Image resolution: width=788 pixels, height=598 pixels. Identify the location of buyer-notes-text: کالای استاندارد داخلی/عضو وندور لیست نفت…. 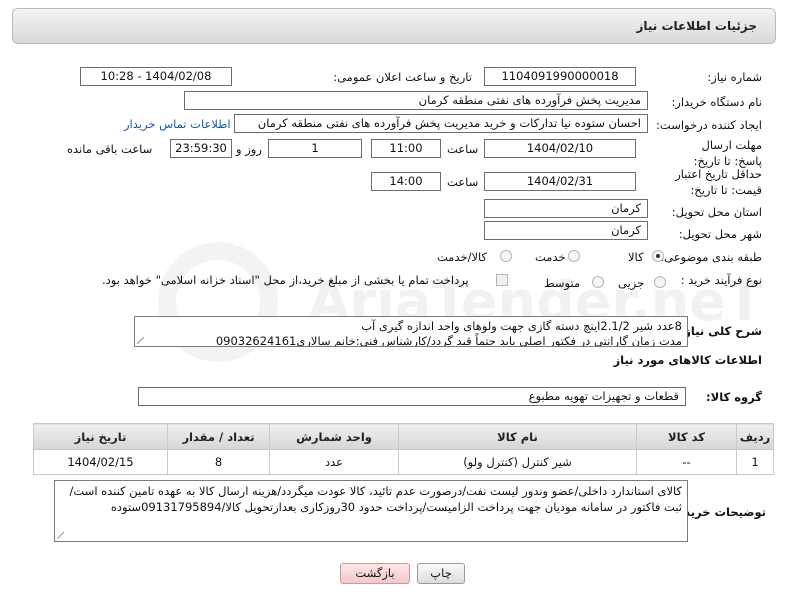
(375, 499).